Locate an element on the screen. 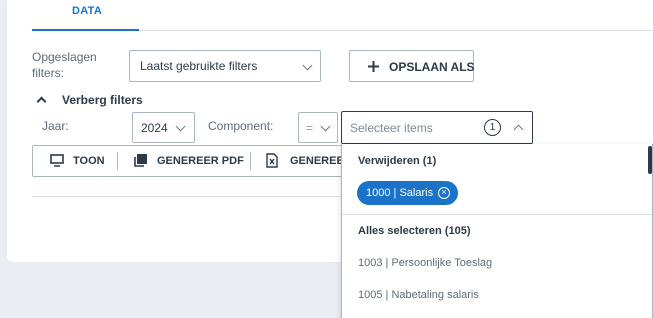  saved-filters-select: Laatst gebruikte filters is located at coordinates (225, 66).